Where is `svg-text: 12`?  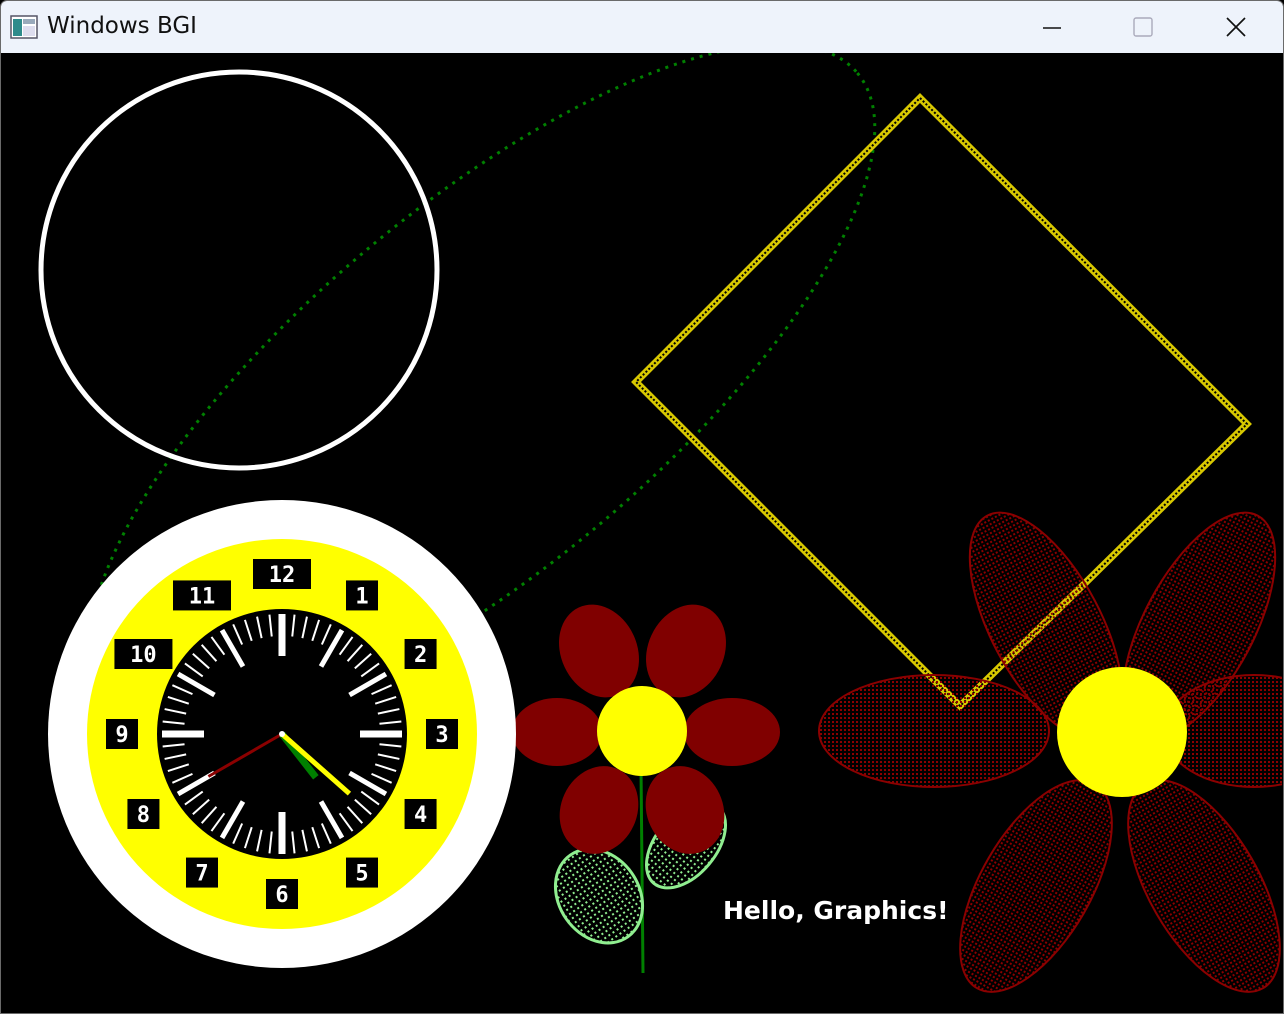 svg-text: 12 is located at coordinates (282, 575).